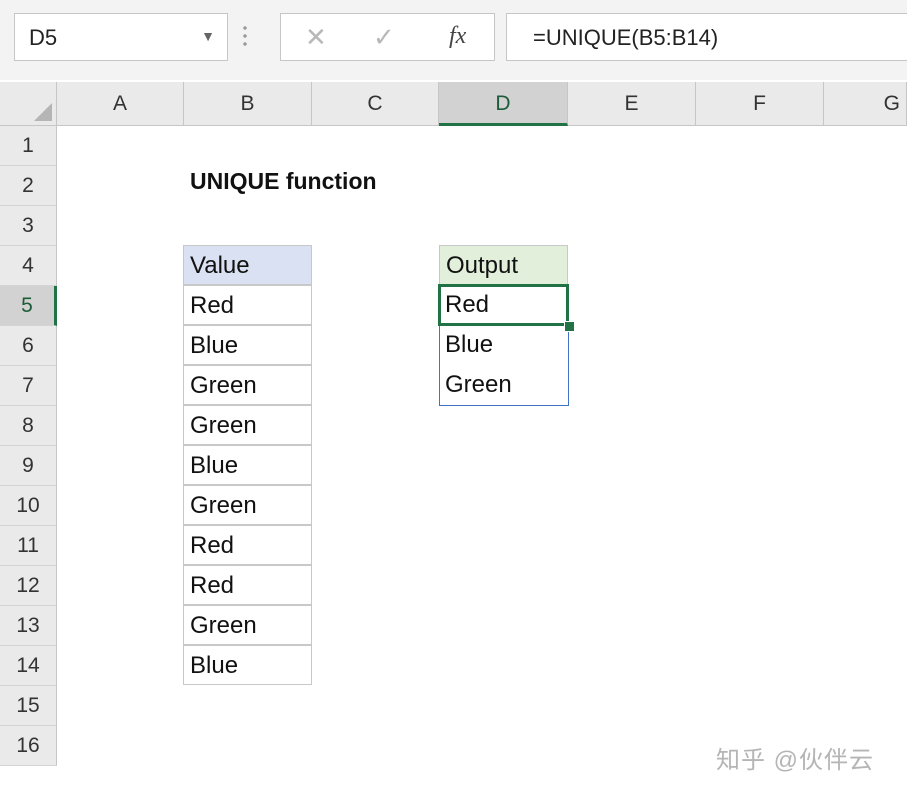  What do you see at coordinates (28, 186) in the screenshot?
I see `row-header: 2` at bounding box center [28, 186].